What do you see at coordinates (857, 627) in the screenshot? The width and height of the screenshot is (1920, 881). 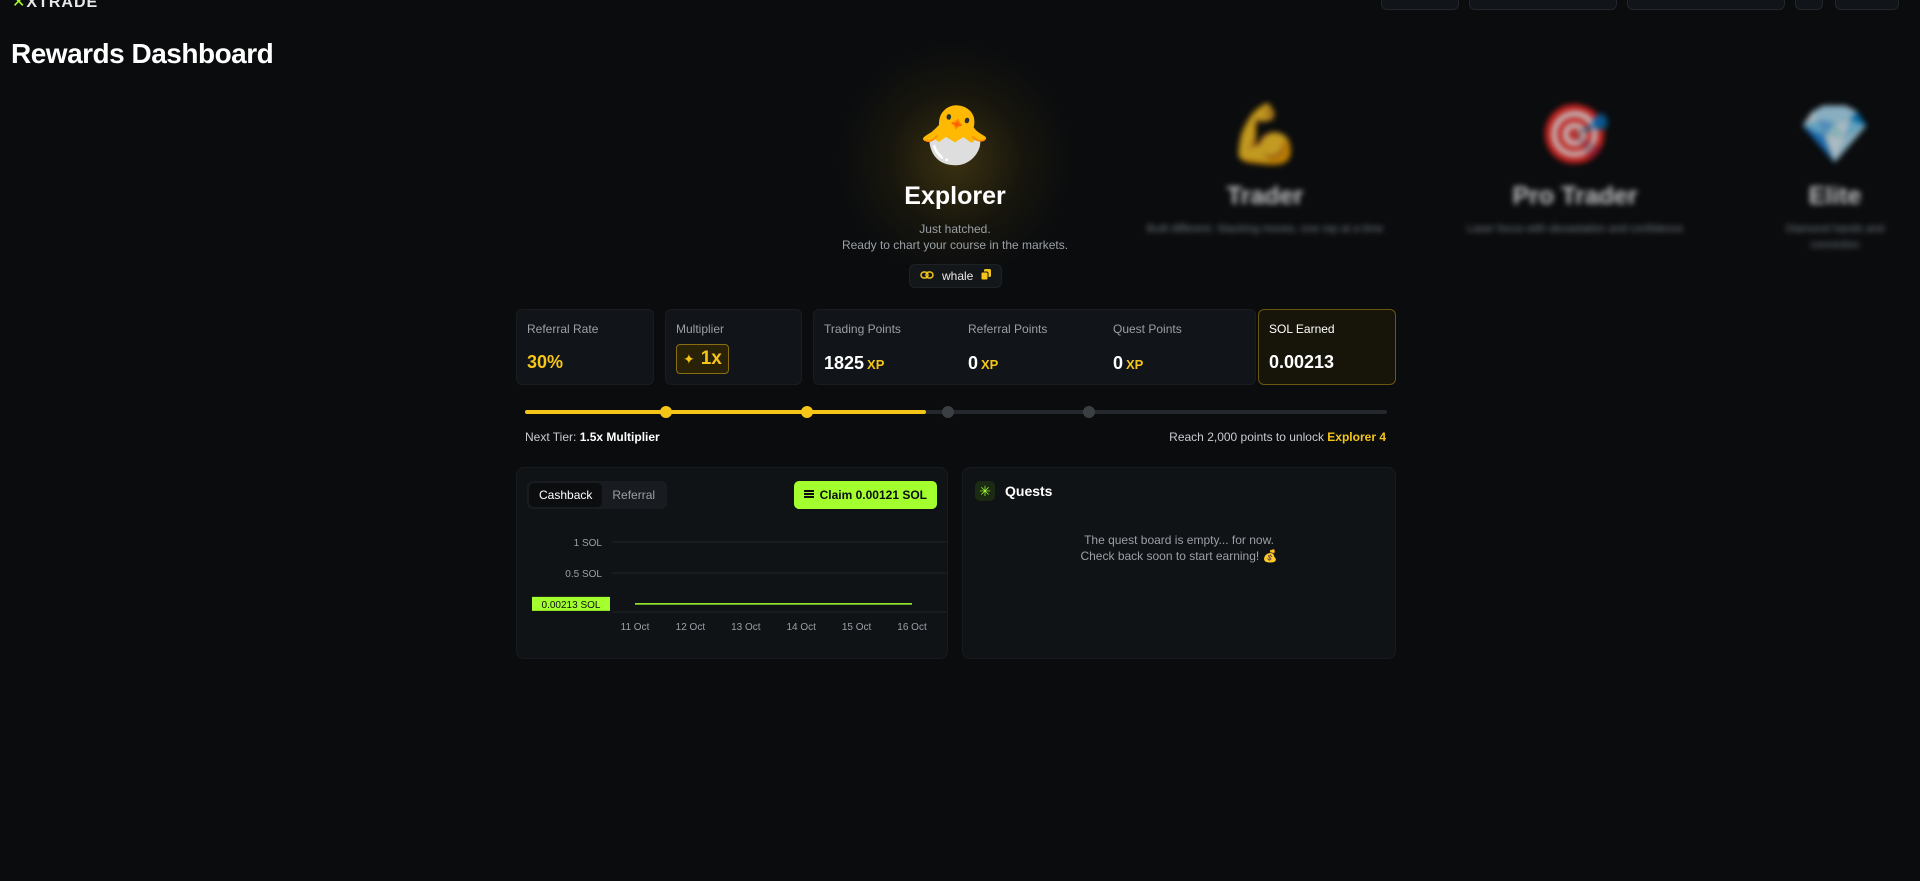 I see `x-tick-label: 15 Oct` at bounding box center [857, 627].